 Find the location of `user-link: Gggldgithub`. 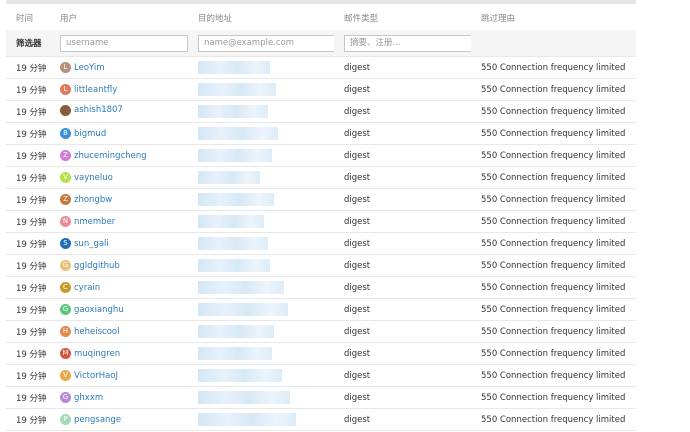

user-link: Gggldgithub is located at coordinates (90, 265).